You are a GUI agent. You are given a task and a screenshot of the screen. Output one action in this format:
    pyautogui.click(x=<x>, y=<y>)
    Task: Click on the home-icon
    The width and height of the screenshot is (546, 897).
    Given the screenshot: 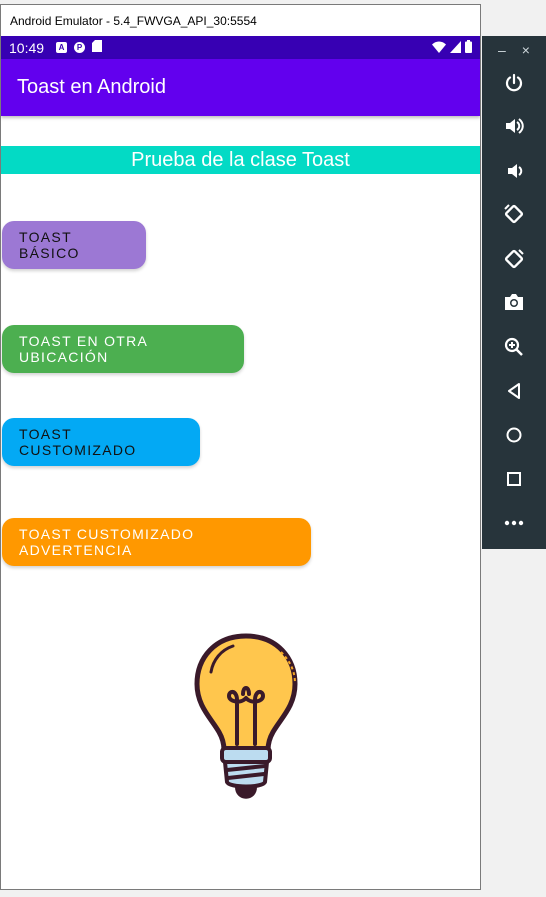 What is the action you would take?
    pyautogui.click(x=514, y=435)
    